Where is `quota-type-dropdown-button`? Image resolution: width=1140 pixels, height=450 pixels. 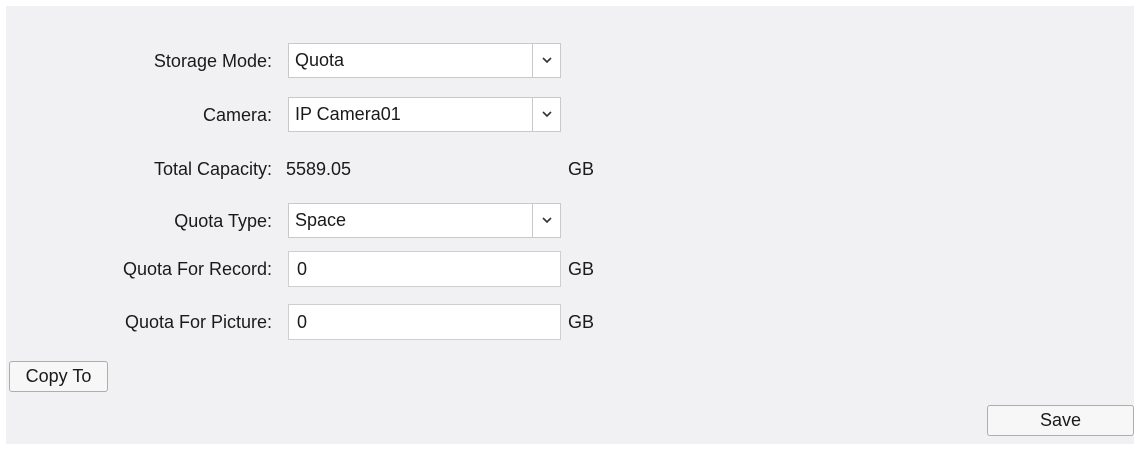
quota-type-dropdown-button is located at coordinates (546, 220).